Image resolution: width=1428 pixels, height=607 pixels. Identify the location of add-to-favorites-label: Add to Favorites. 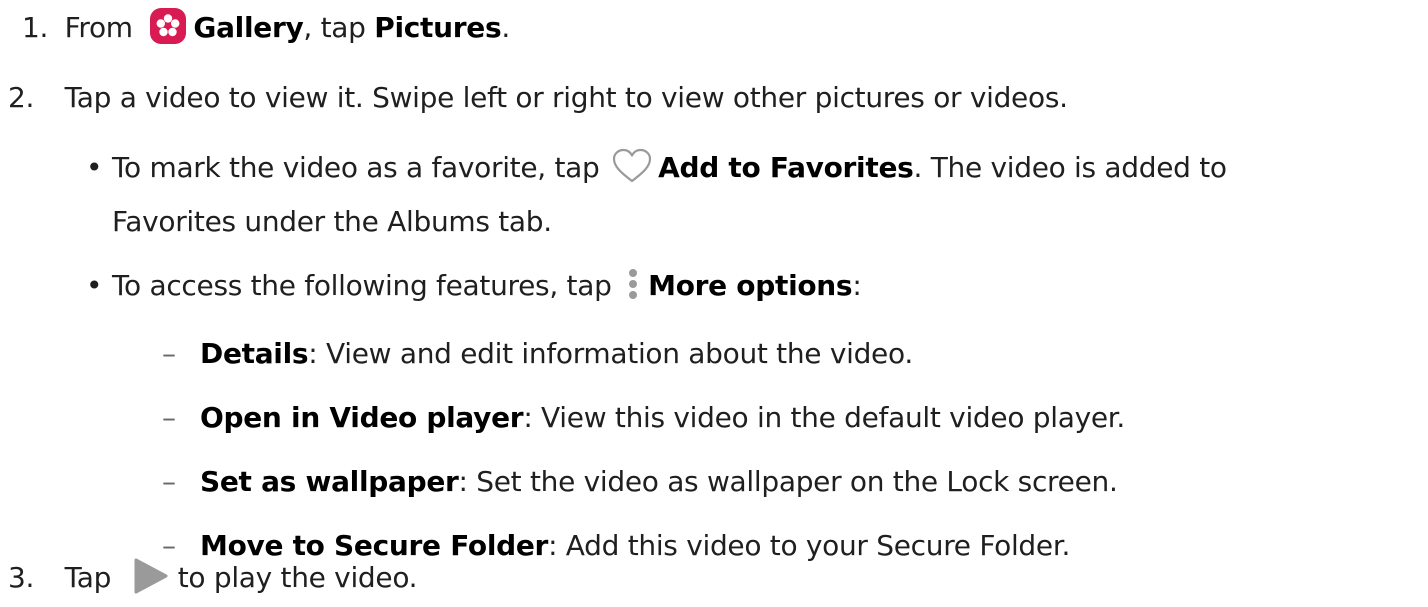
(786, 167).